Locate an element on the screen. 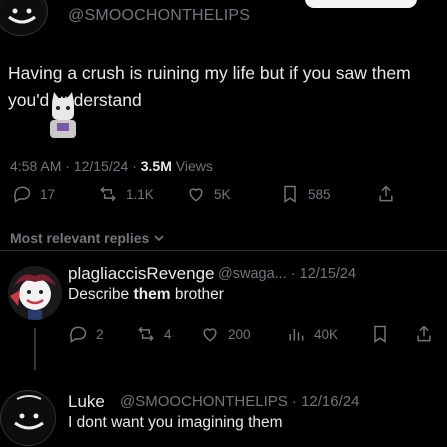  reply-button: 17 is located at coordinates (33, 194).